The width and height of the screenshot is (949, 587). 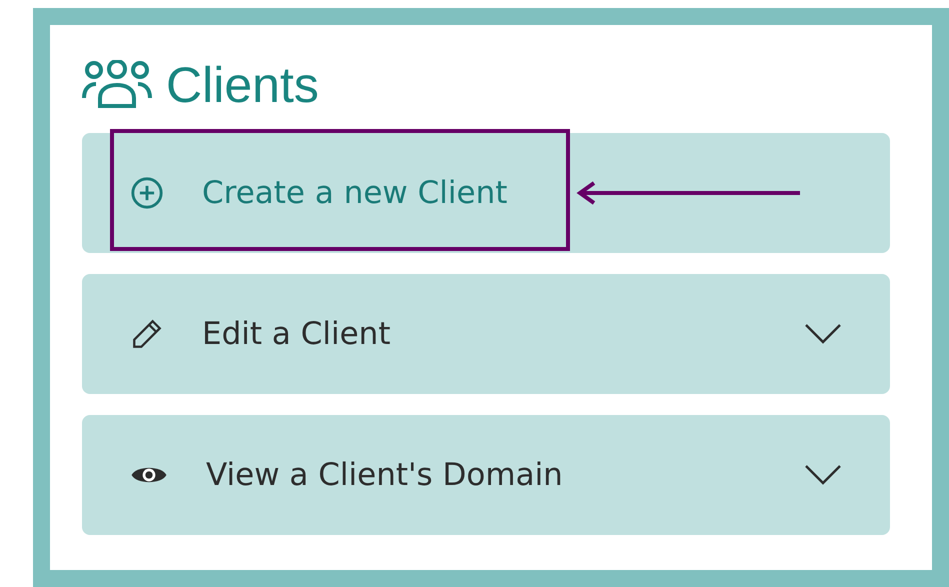 What do you see at coordinates (242, 85) in the screenshot?
I see `section-title: Clients` at bounding box center [242, 85].